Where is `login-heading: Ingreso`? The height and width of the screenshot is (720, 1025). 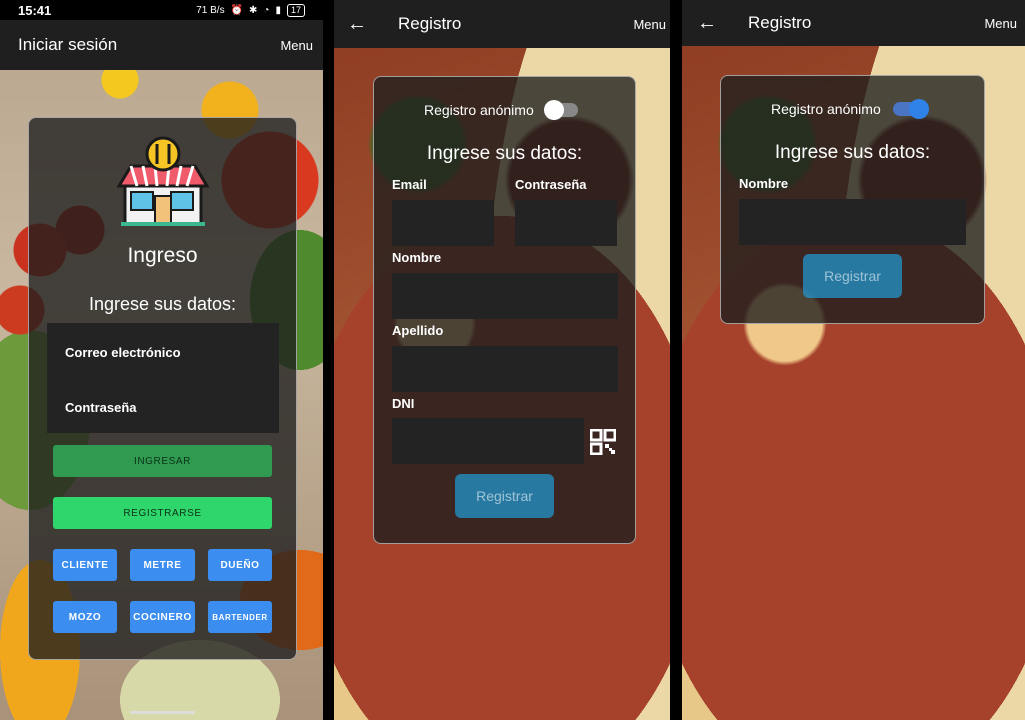 login-heading: Ingreso is located at coordinates (162, 255).